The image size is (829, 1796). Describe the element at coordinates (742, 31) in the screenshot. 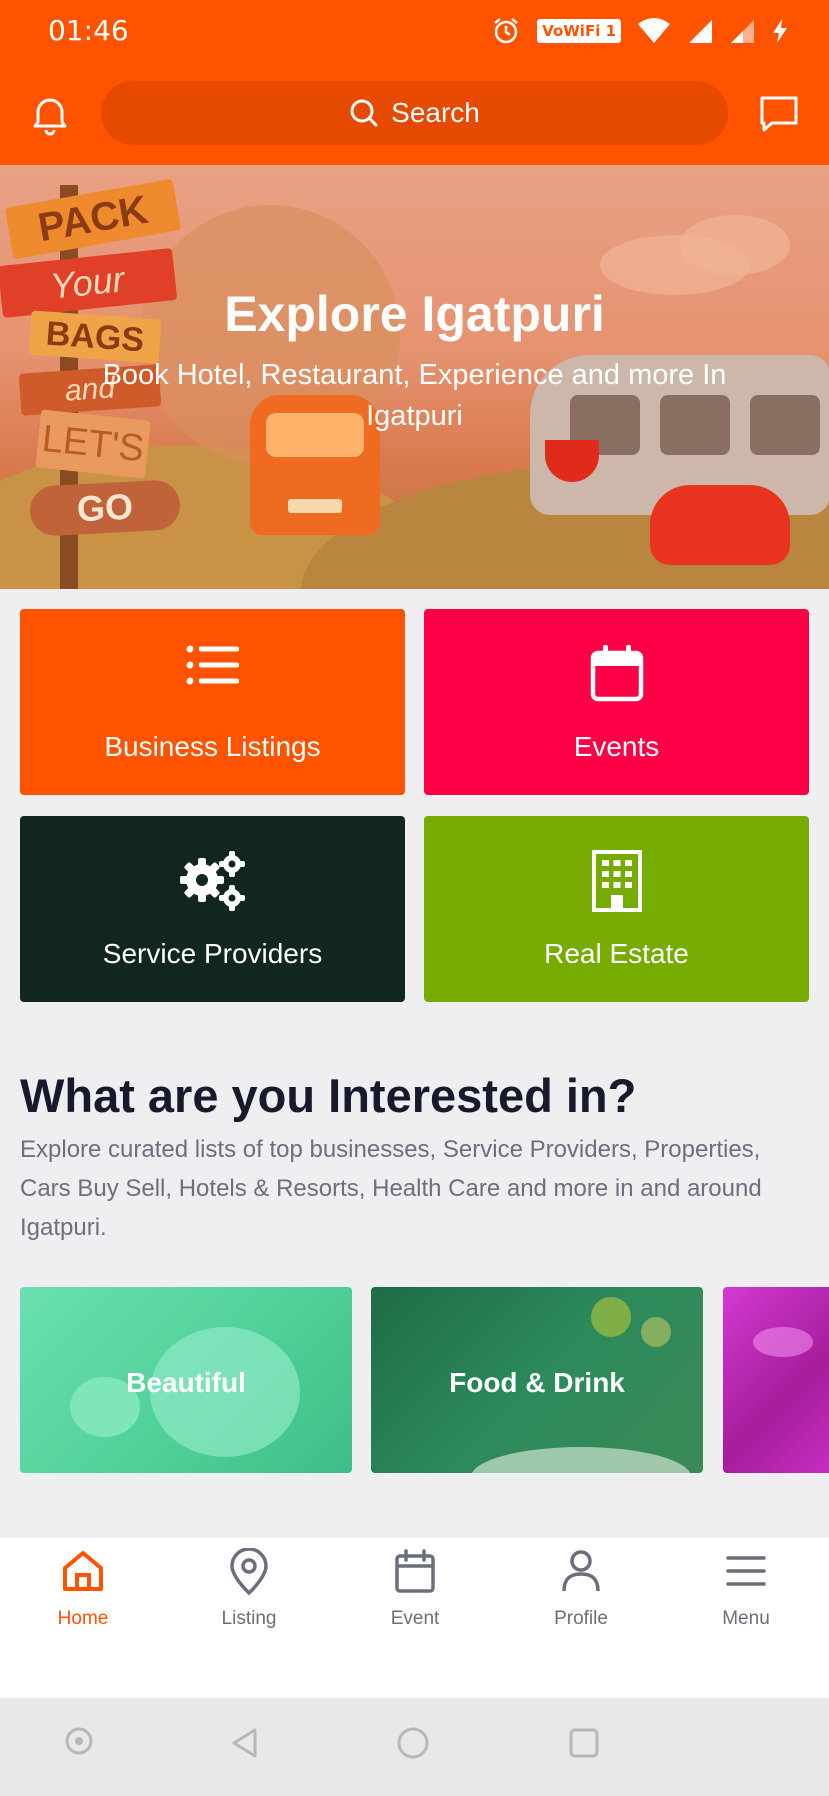

I see `signal-weak-icon` at that location.